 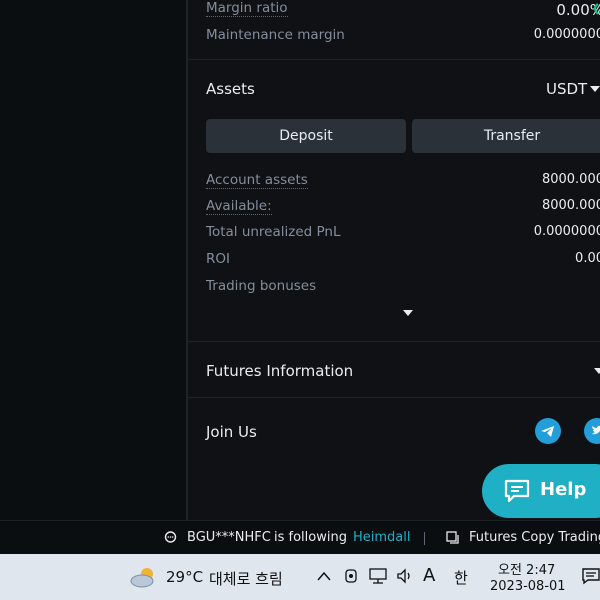 I want to click on telegram-icon, so click(x=548, y=431).